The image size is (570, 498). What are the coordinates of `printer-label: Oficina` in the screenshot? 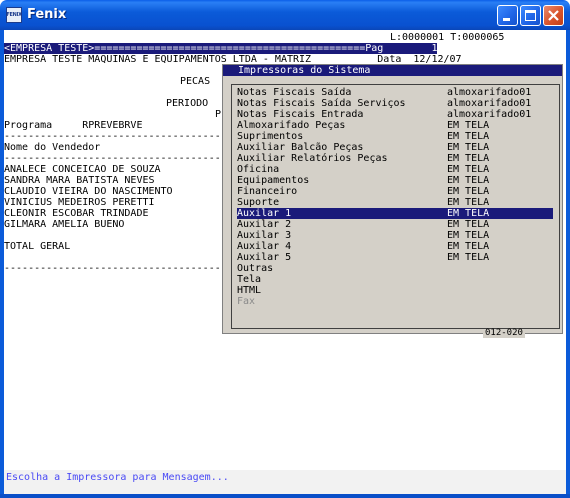 It's located at (258, 169).